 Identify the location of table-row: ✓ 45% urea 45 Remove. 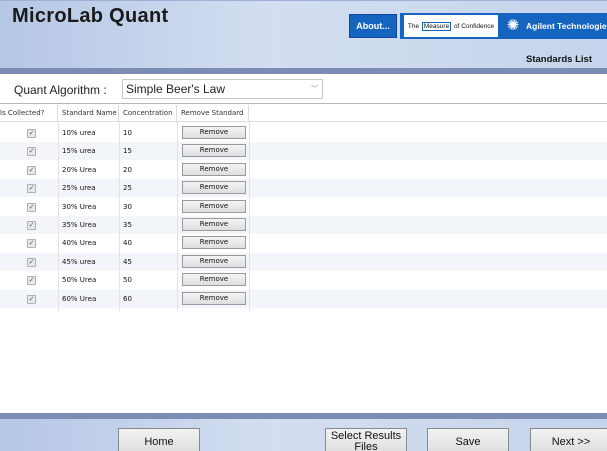
(303, 261).